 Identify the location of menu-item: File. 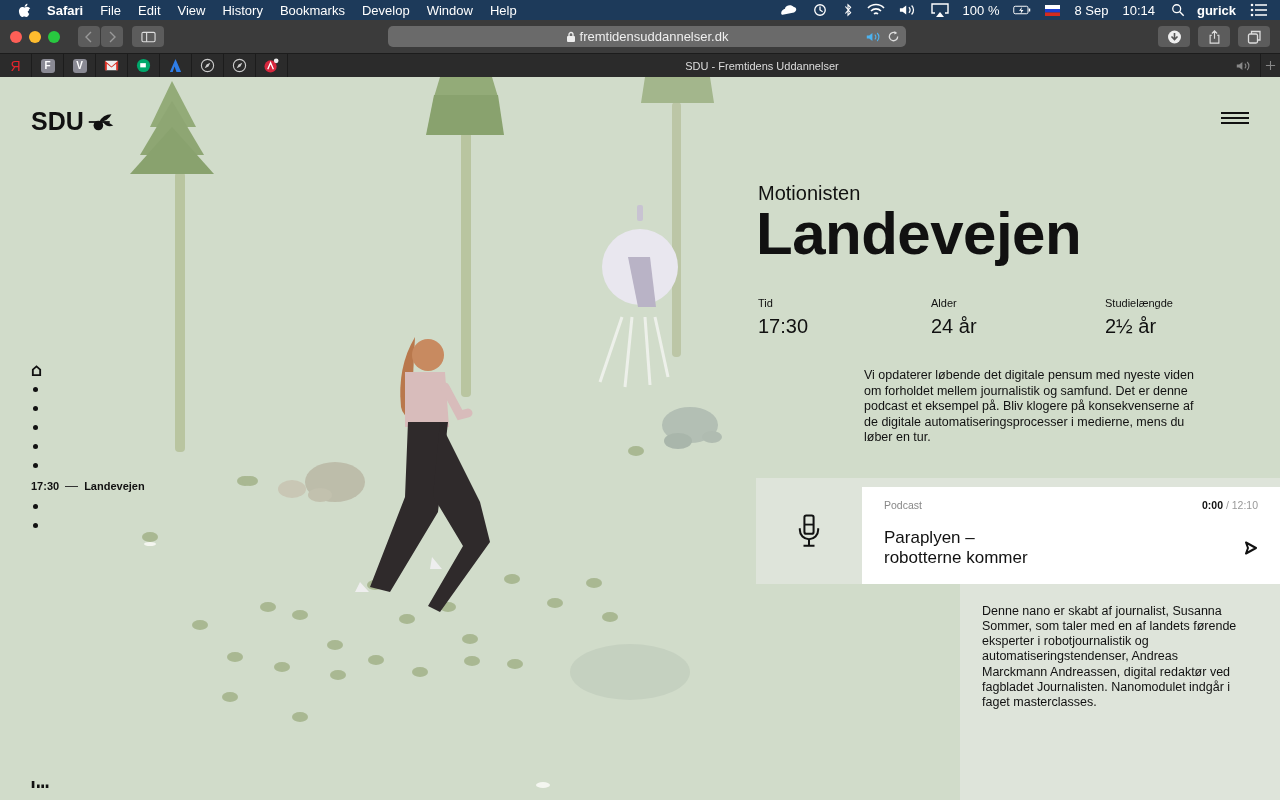
(111, 10).